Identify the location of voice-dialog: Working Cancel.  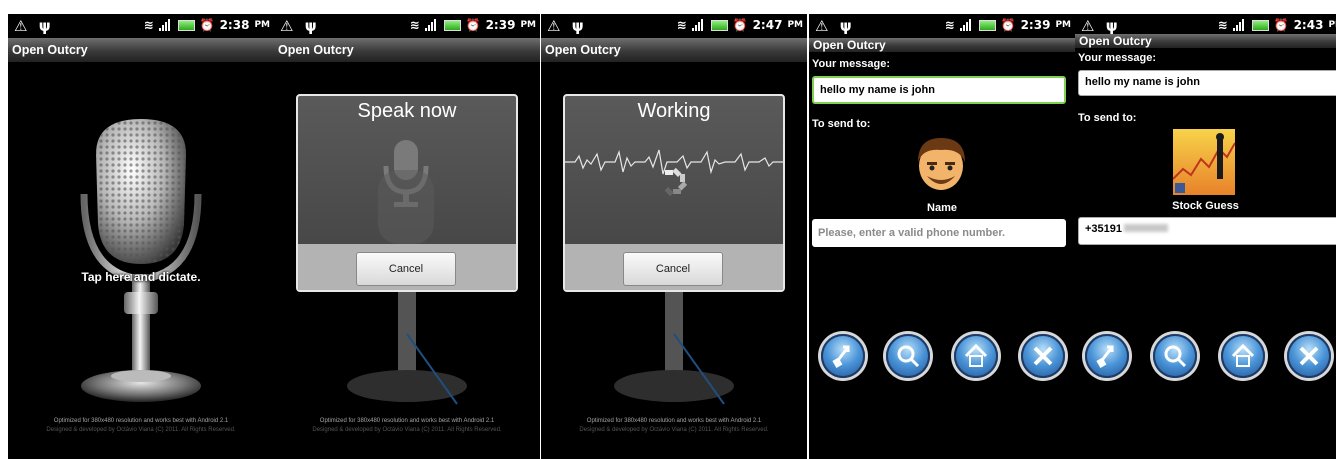
(674, 193).